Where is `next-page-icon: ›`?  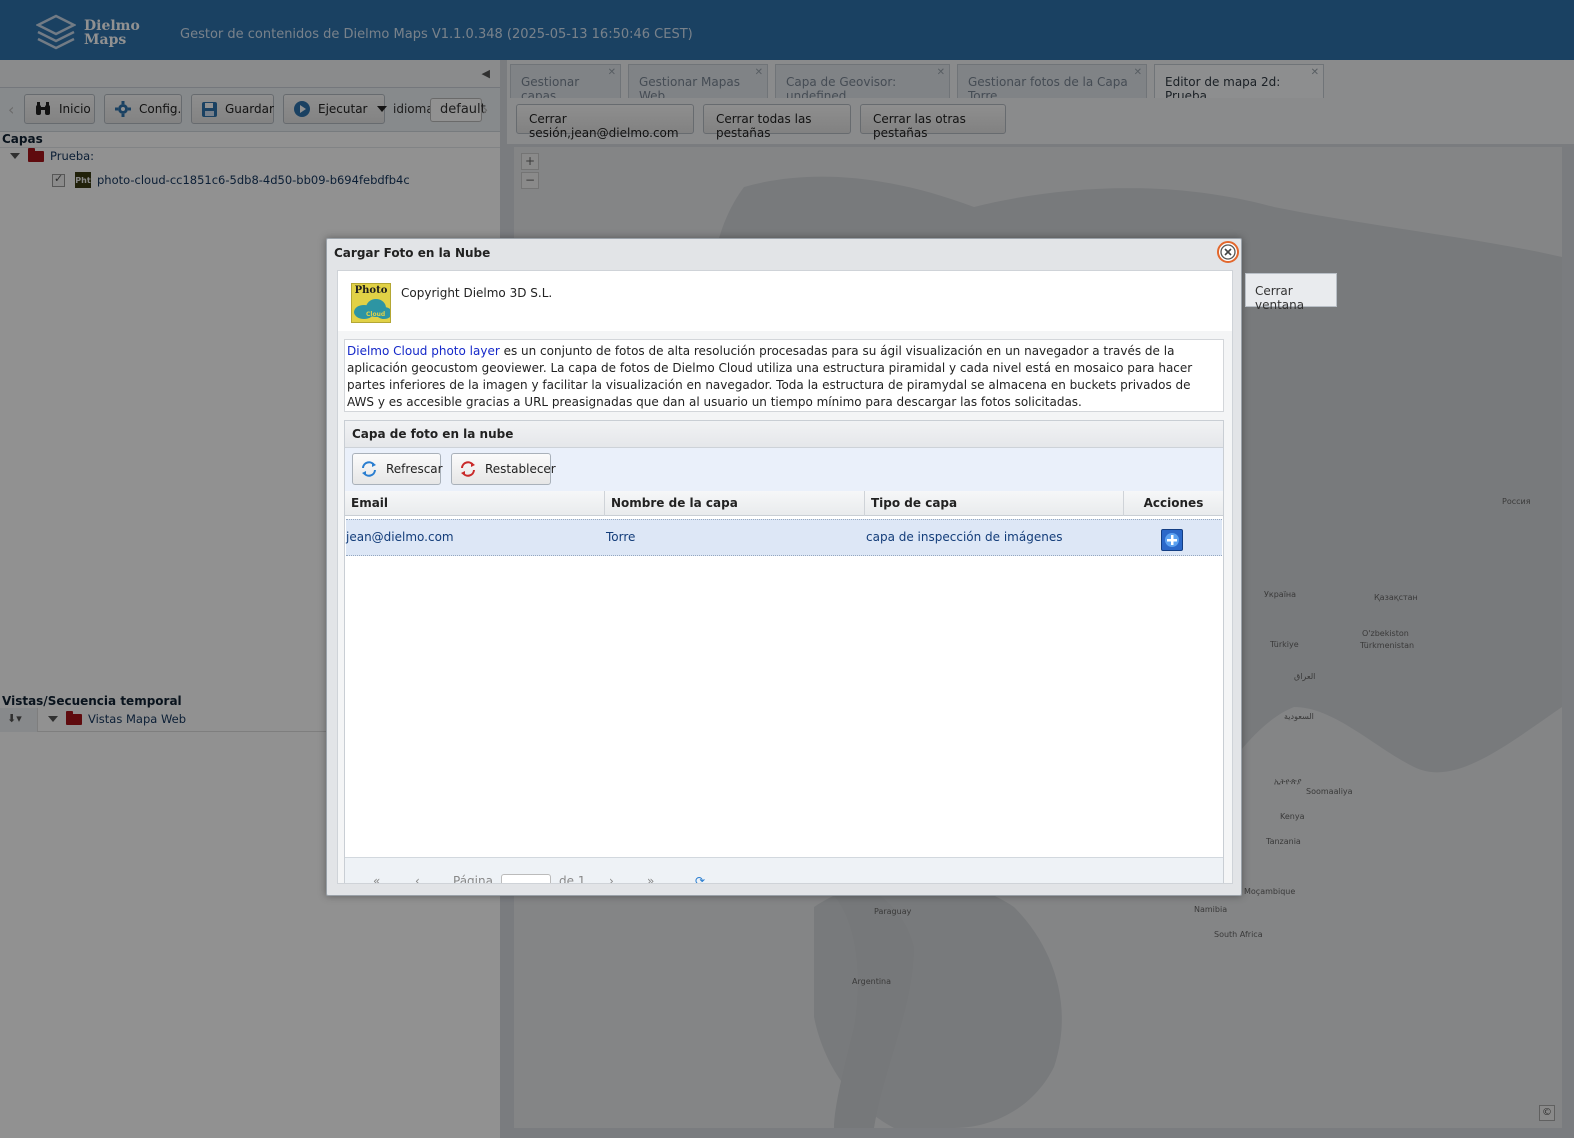
next-page-icon: › is located at coordinates (611, 878).